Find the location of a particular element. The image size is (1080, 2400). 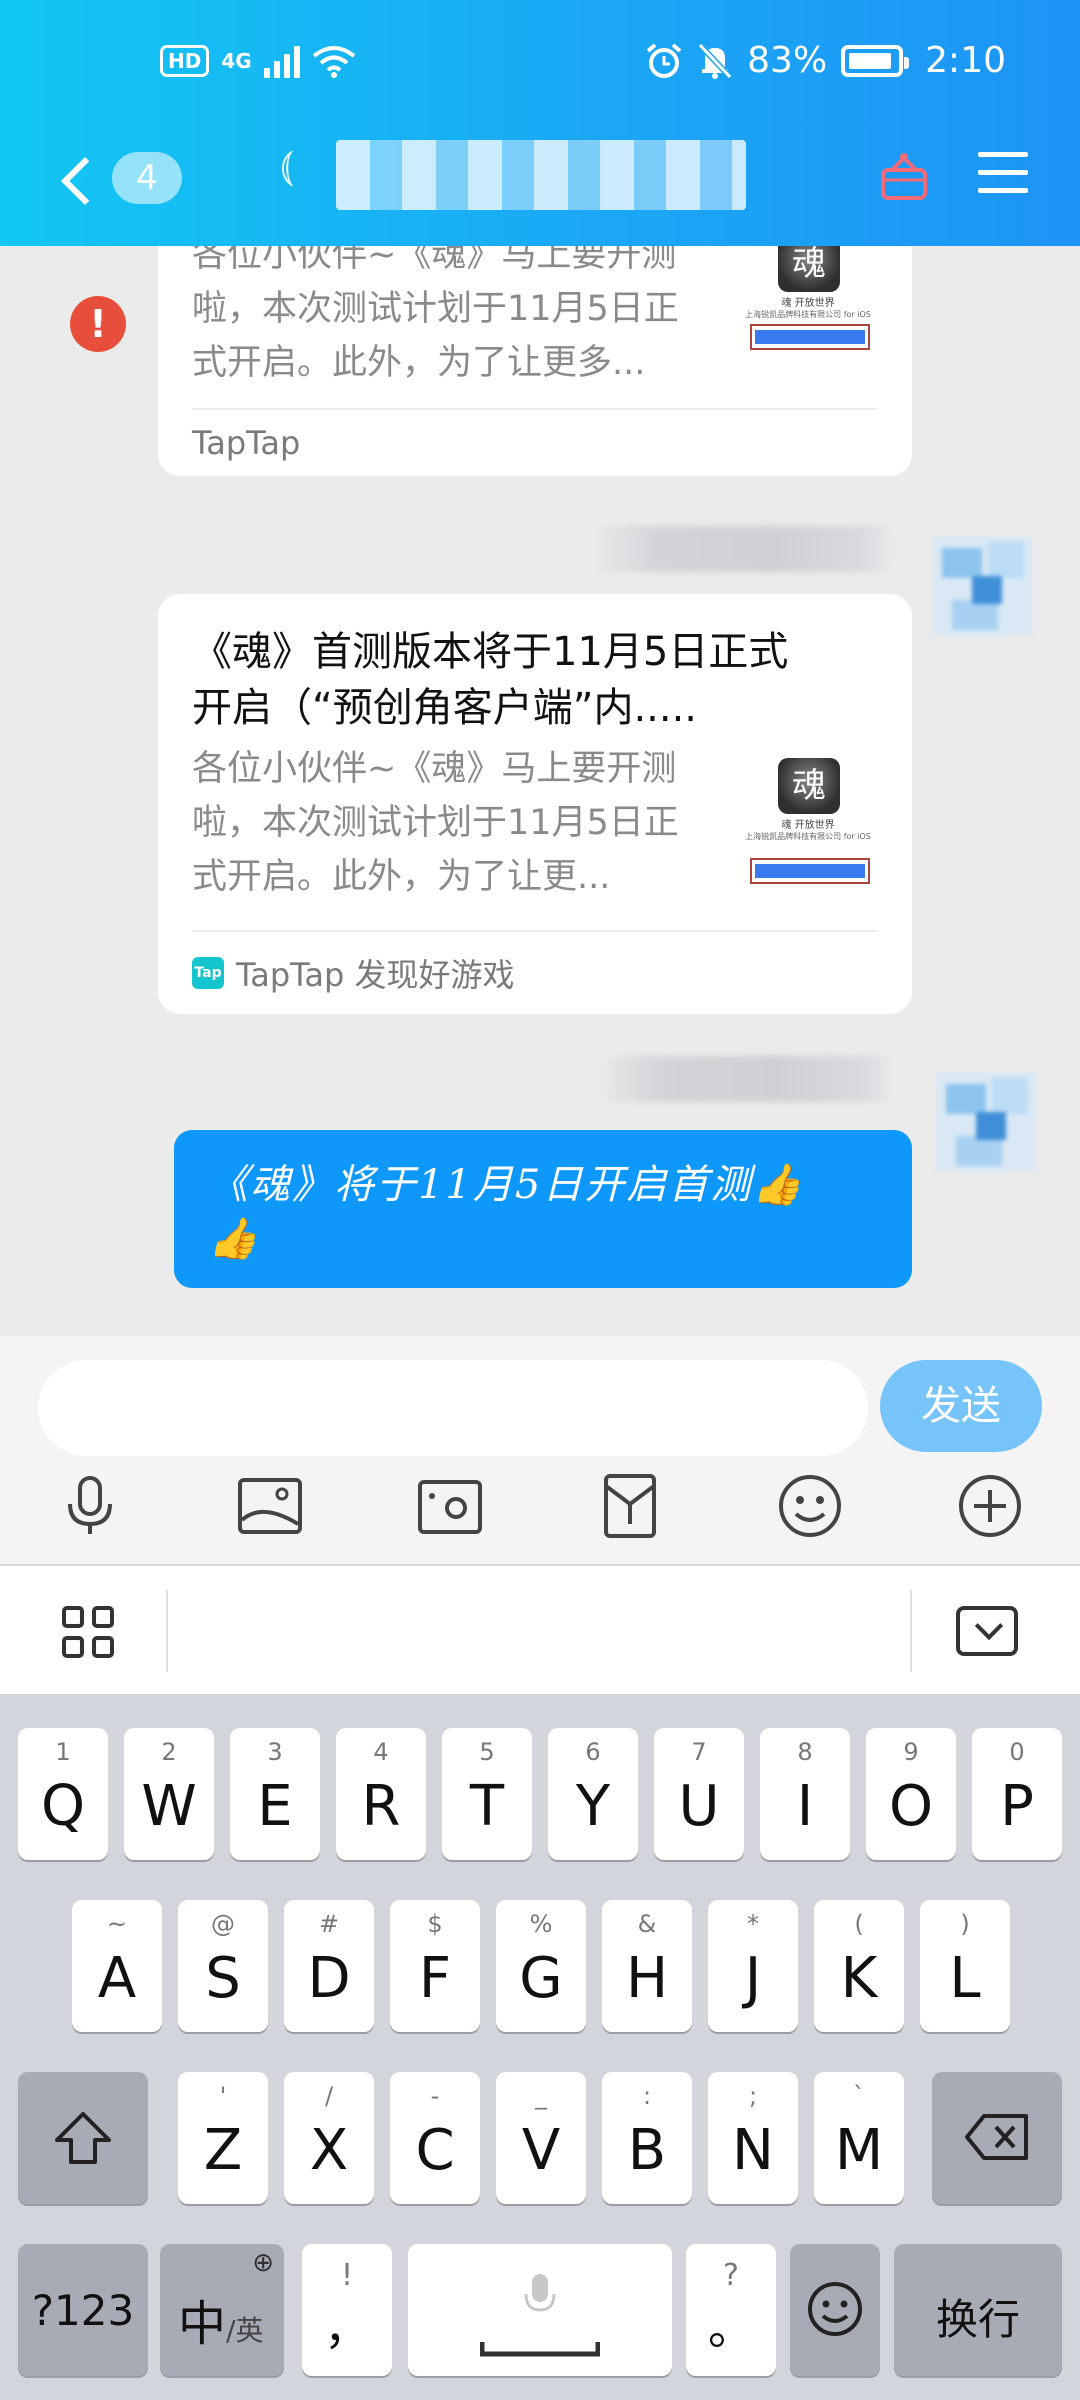

key-f: $ F is located at coordinates (435, 1966).